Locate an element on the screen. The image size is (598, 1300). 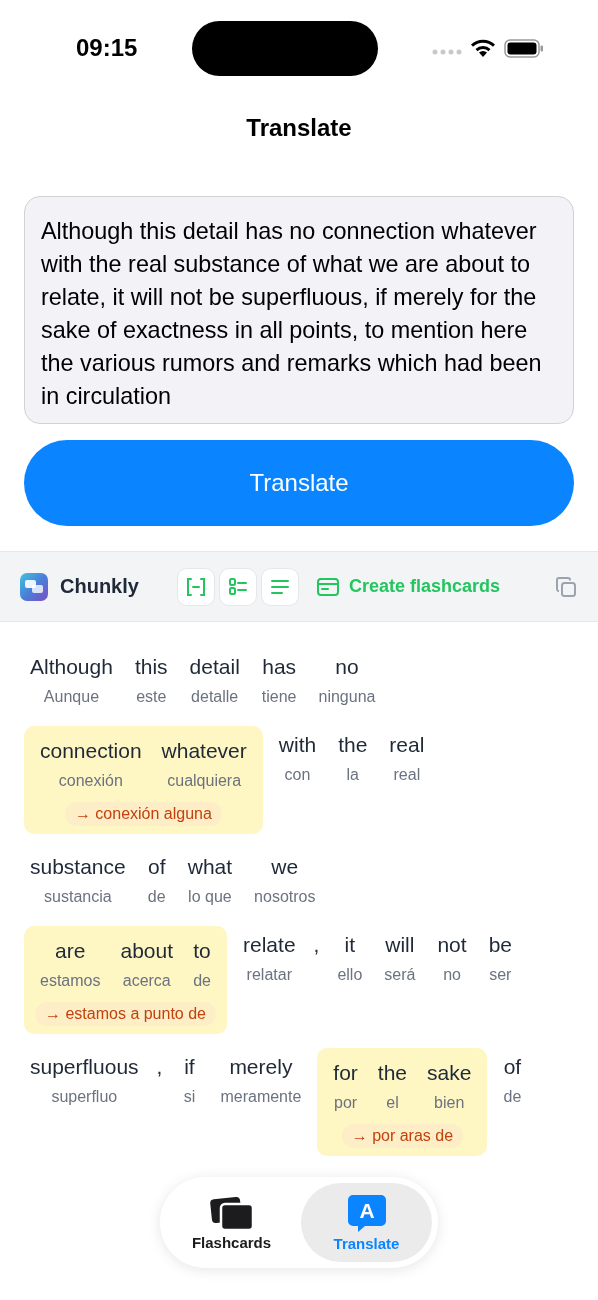
word-gloss: este is located at coordinates (151, 697).